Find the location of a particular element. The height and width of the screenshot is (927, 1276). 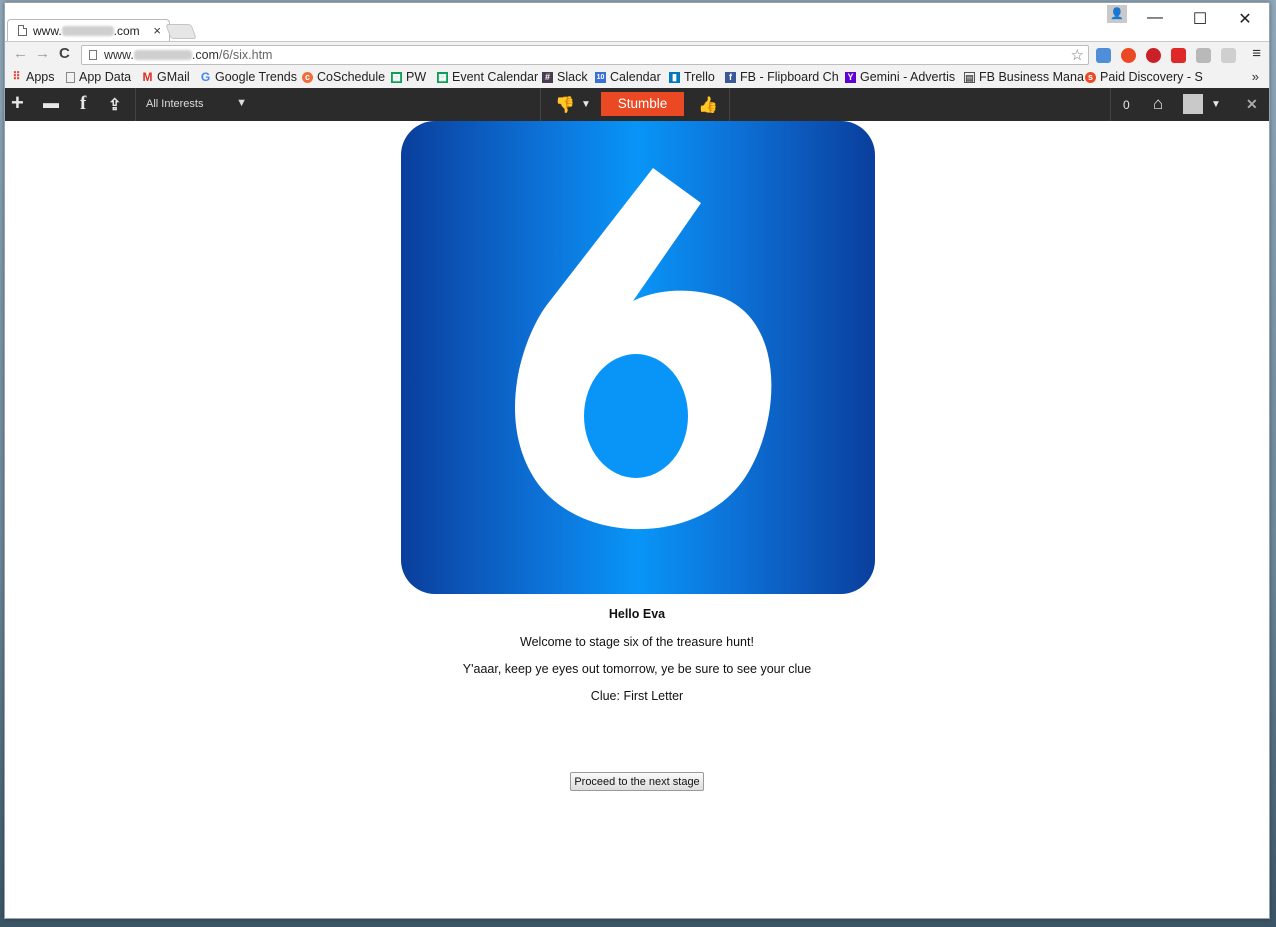

apps-grid-icon: ⠿ is located at coordinates (16, 76).